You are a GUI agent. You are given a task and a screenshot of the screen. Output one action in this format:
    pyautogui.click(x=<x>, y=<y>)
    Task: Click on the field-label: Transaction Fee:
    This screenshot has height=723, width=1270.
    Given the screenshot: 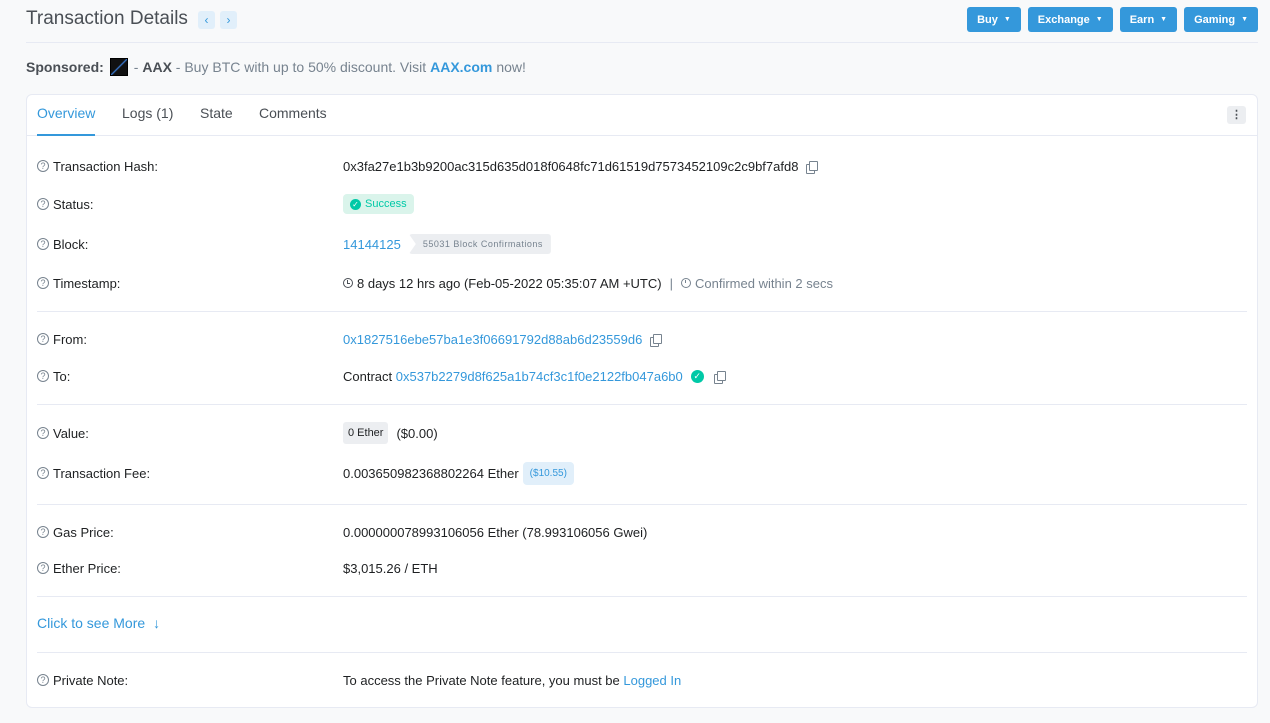 What is the action you would take?
    pyautogui.click(x=102, y=473)
    